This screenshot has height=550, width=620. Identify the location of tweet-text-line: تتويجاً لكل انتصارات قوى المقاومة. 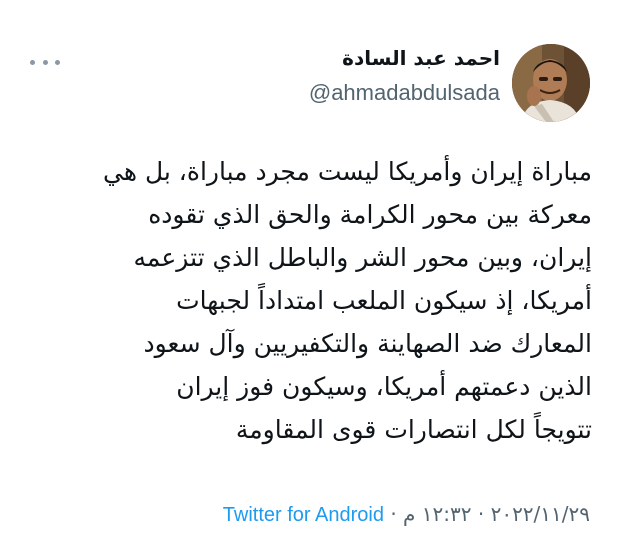
(413, 429).